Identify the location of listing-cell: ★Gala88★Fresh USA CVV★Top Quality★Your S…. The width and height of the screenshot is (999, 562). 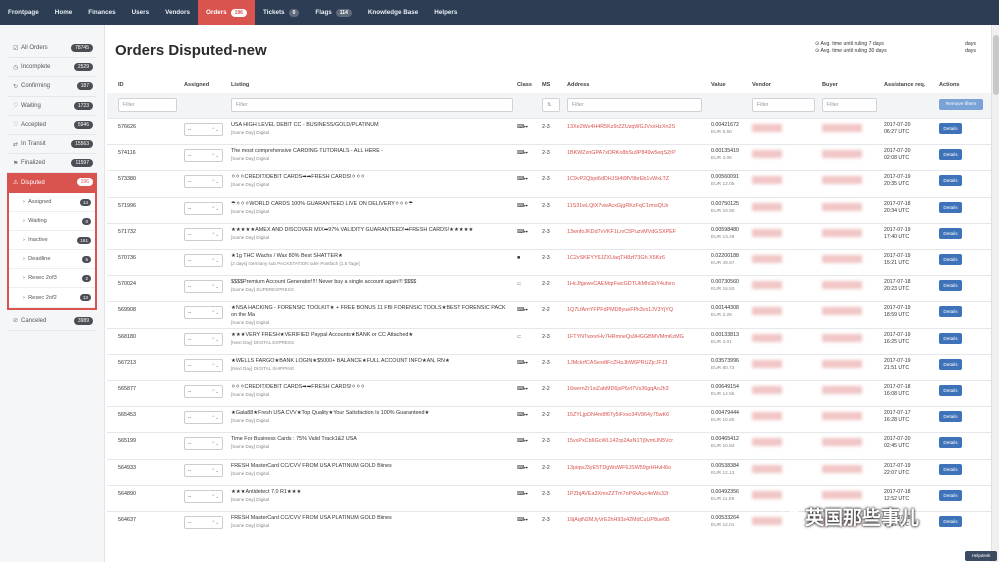
(372, 417).